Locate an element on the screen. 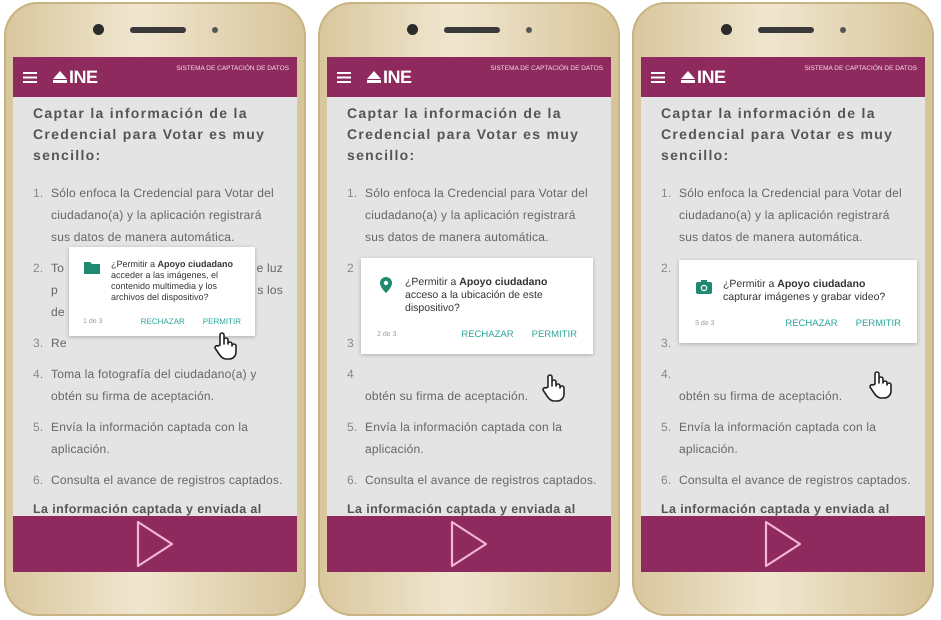  dialog-message: ¿Permitir a Apoyo ciudadano acceder a las imágenes, el contenido multimedia y los archivos del dispositivo? is located at coordinates (172, 281).